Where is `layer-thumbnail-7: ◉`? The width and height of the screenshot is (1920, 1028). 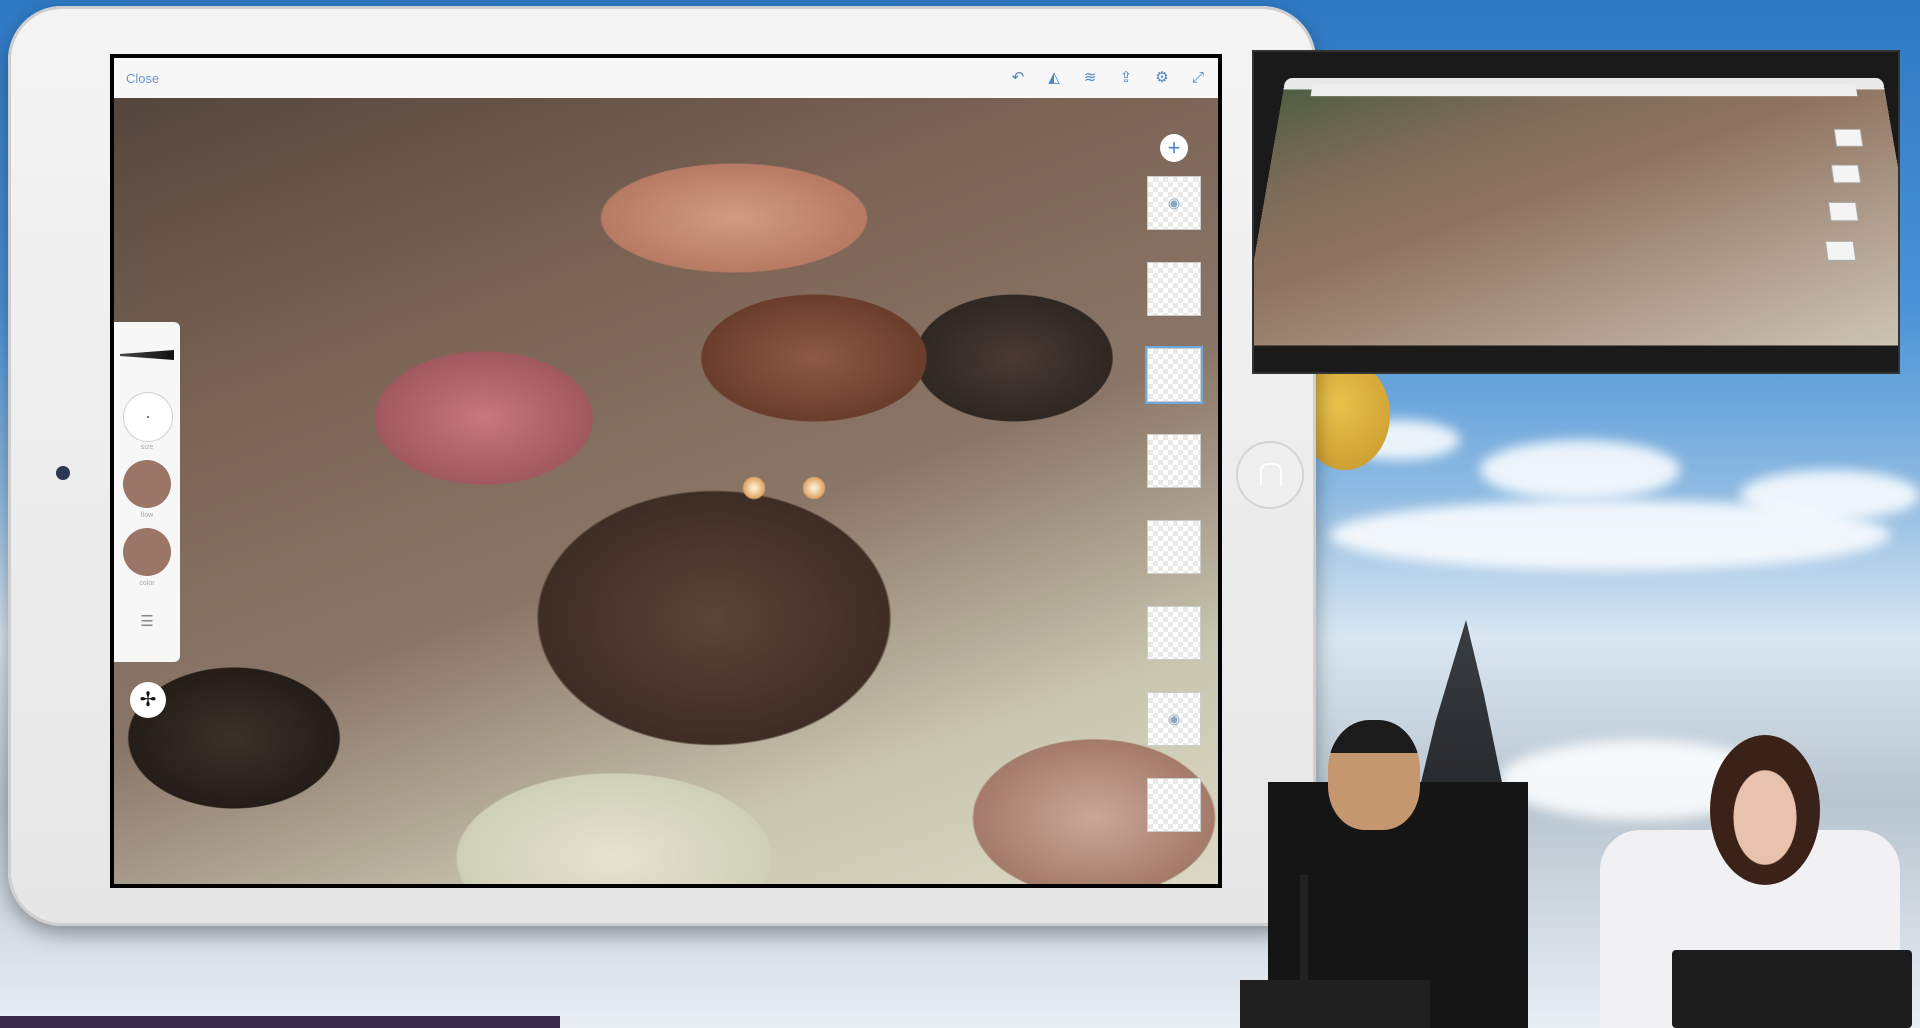 layer-thumbnail-7: ◉ is located at coordinates (1174, 719).